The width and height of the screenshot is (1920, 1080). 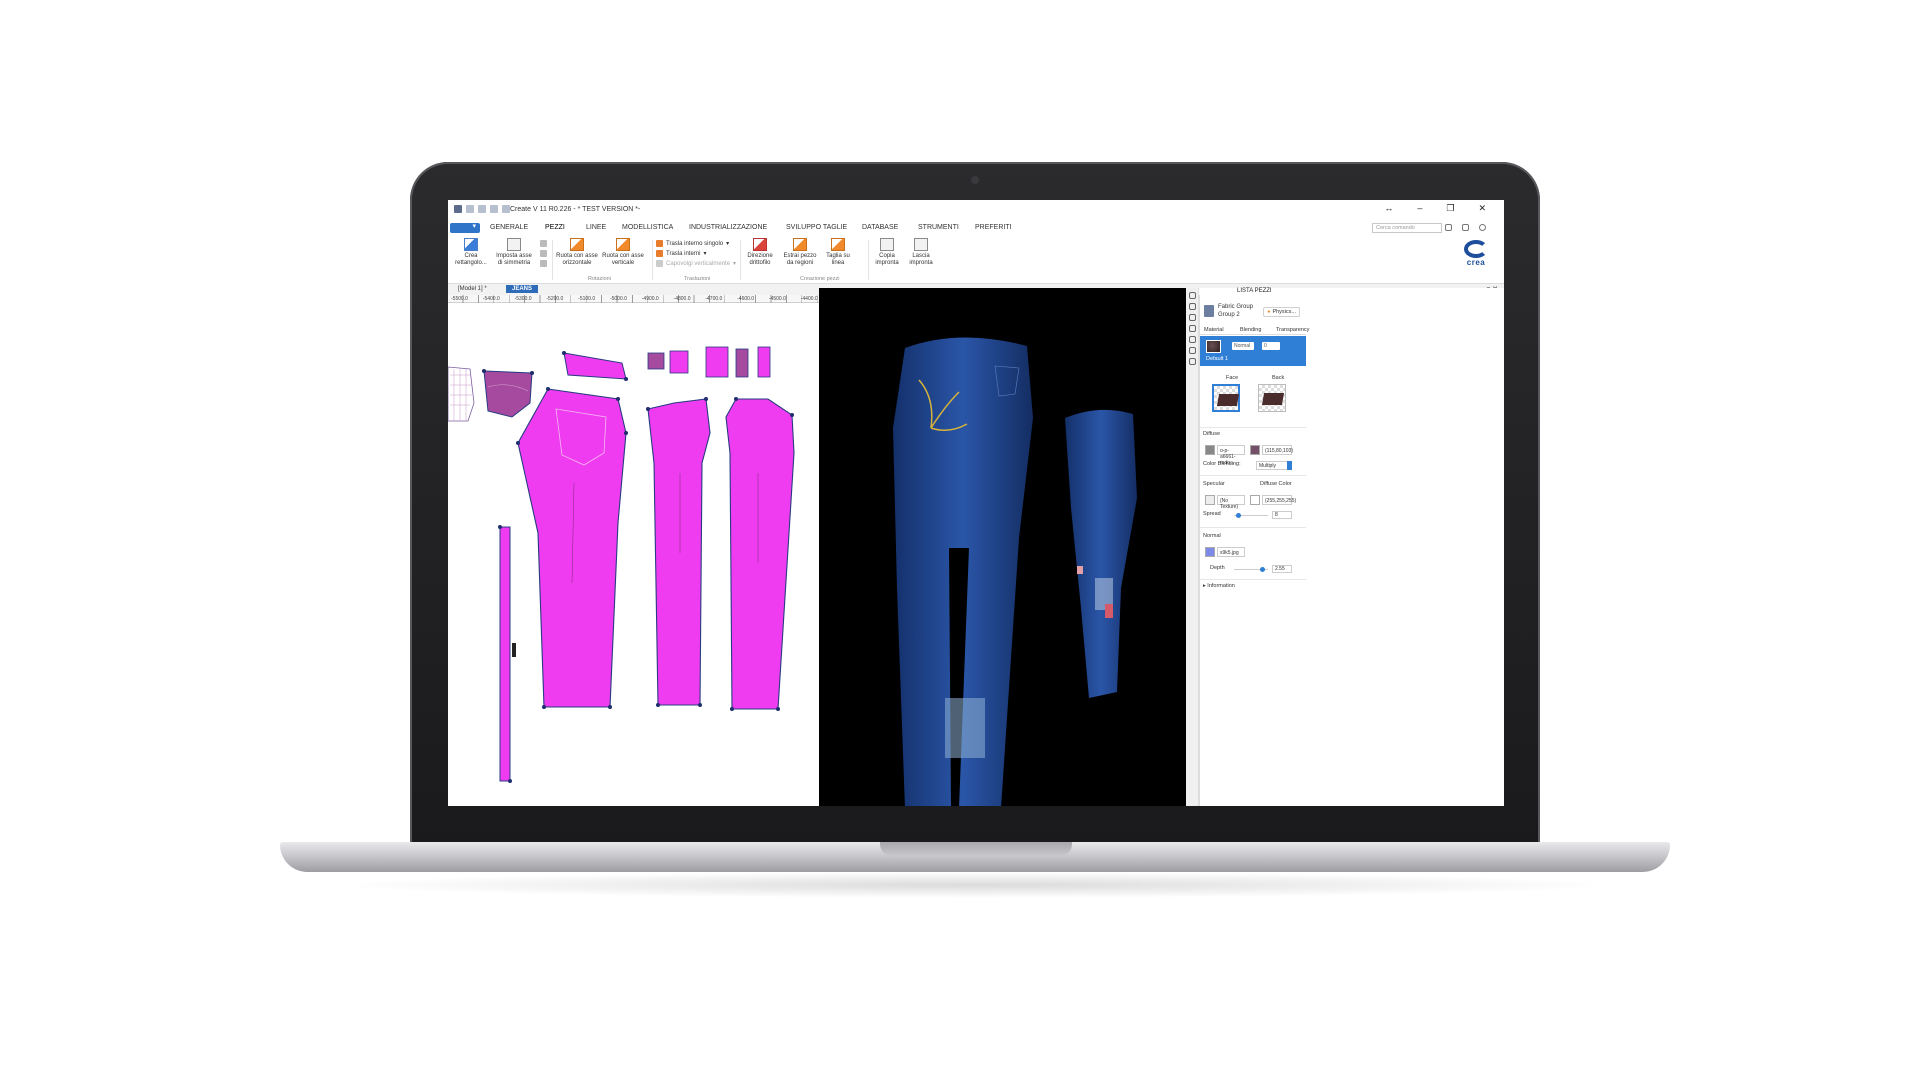 What do you see at coordinates (1276, 484) in the screenshot?
I see `diffuse-color-checkbox: Diffuse Color` at bounding box center [1276, 484].